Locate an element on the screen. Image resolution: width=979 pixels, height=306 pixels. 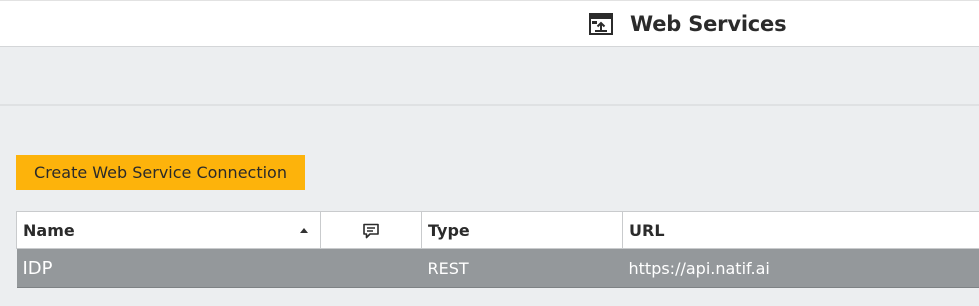
comment-icon is located at coordinates (371, 231).